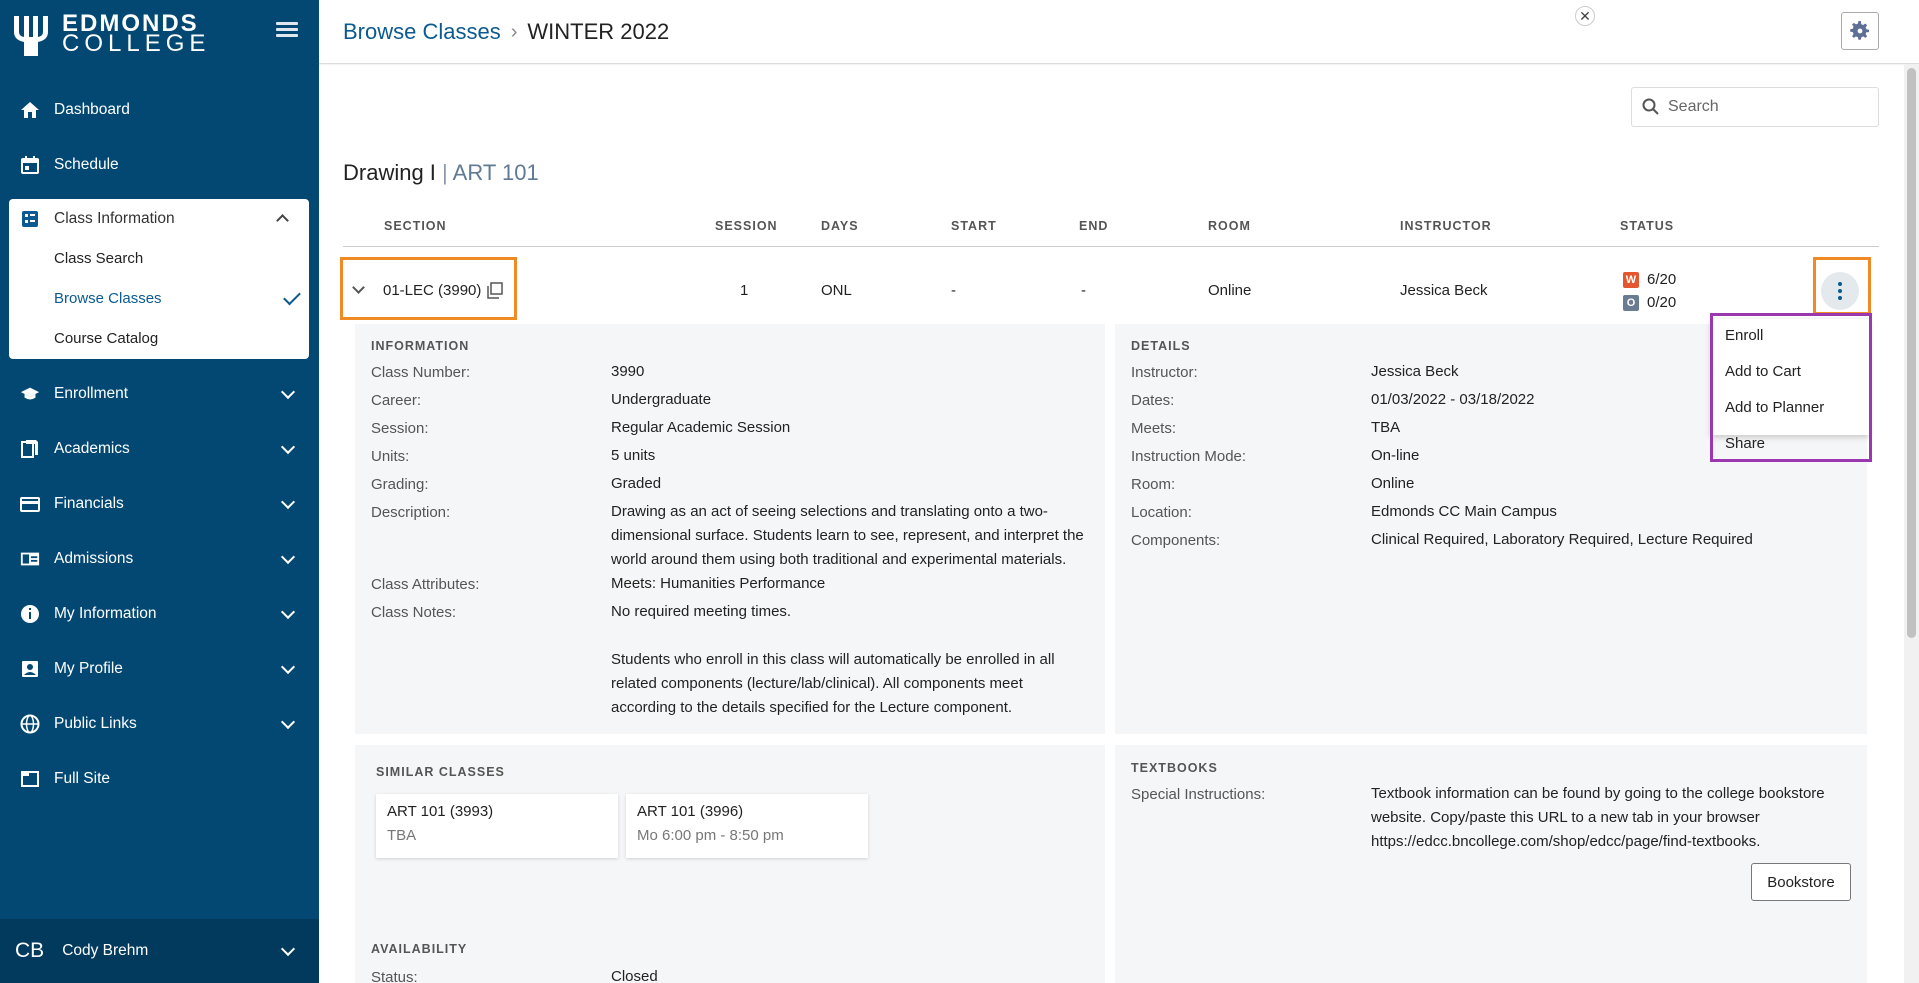 This screenshot has height=983, width=1919. I want to click on search-box, so click(1755, 107).